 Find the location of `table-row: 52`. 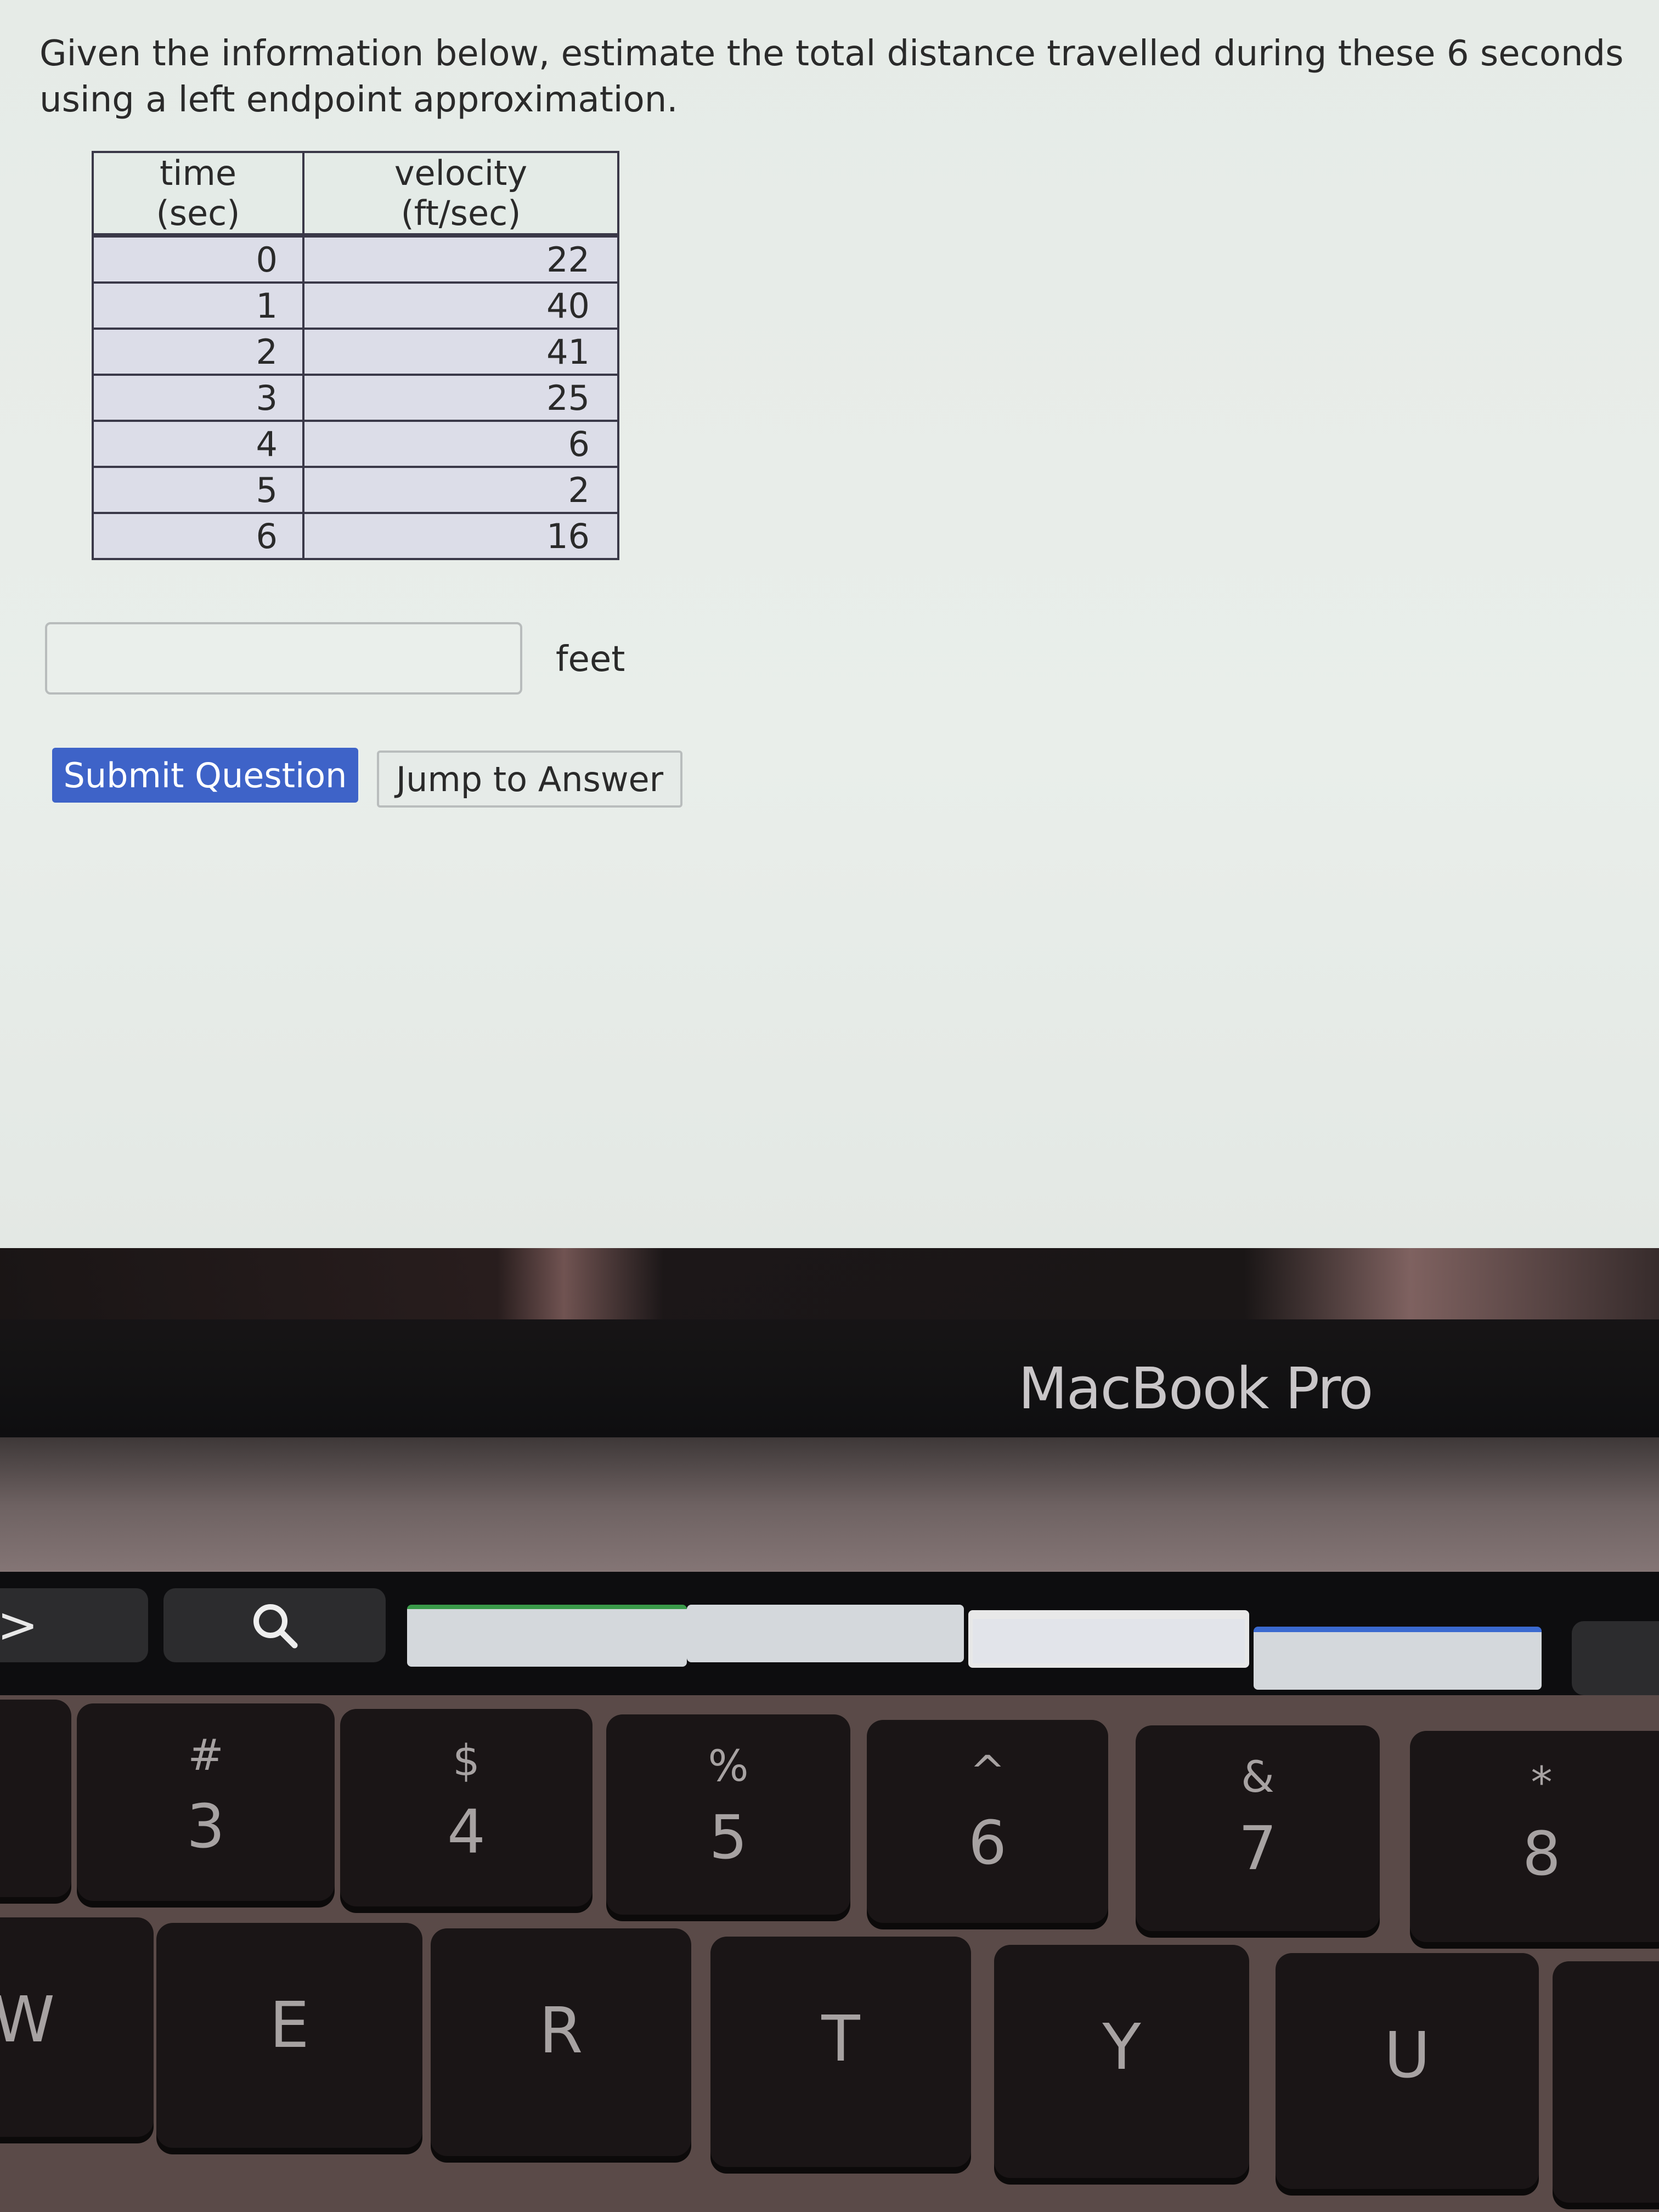

table-row: 52 is located at coordinates (356, 490).